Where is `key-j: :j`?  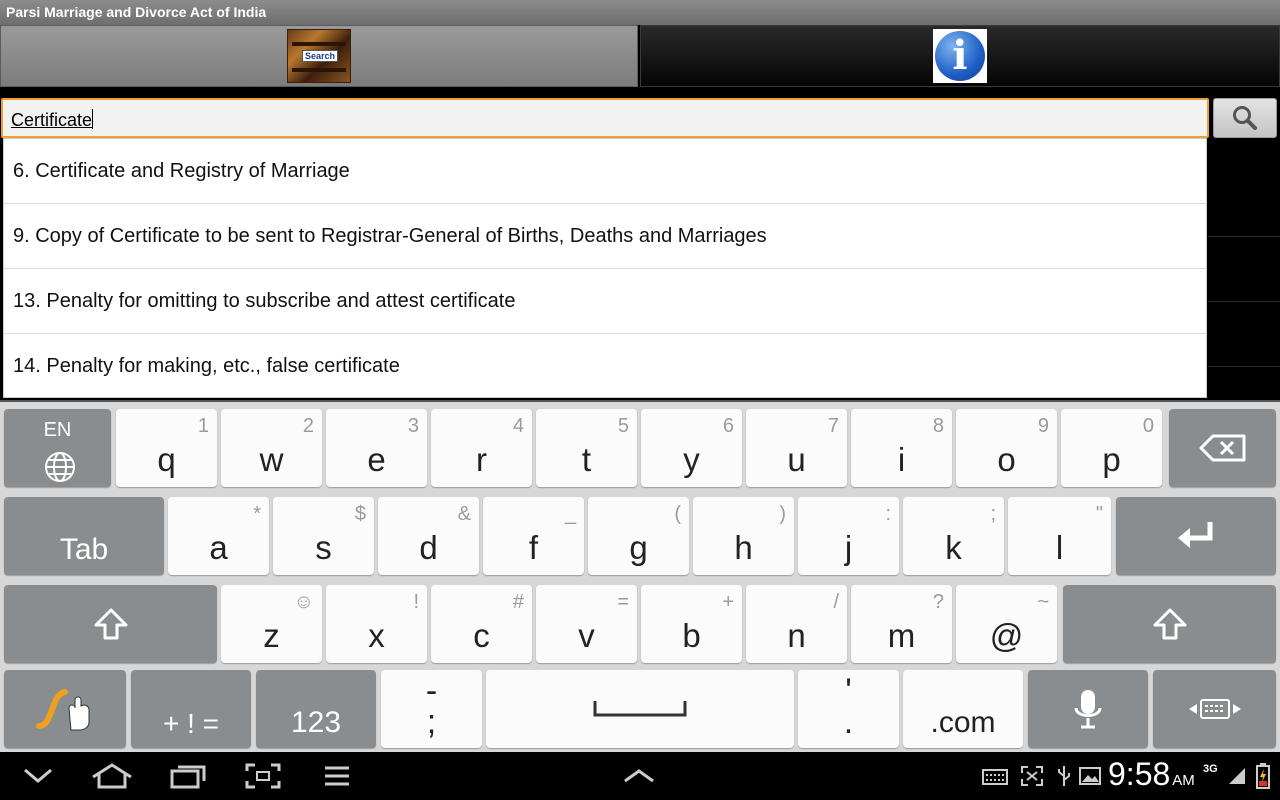 key-j: :j is located at coordinates (848, 536).